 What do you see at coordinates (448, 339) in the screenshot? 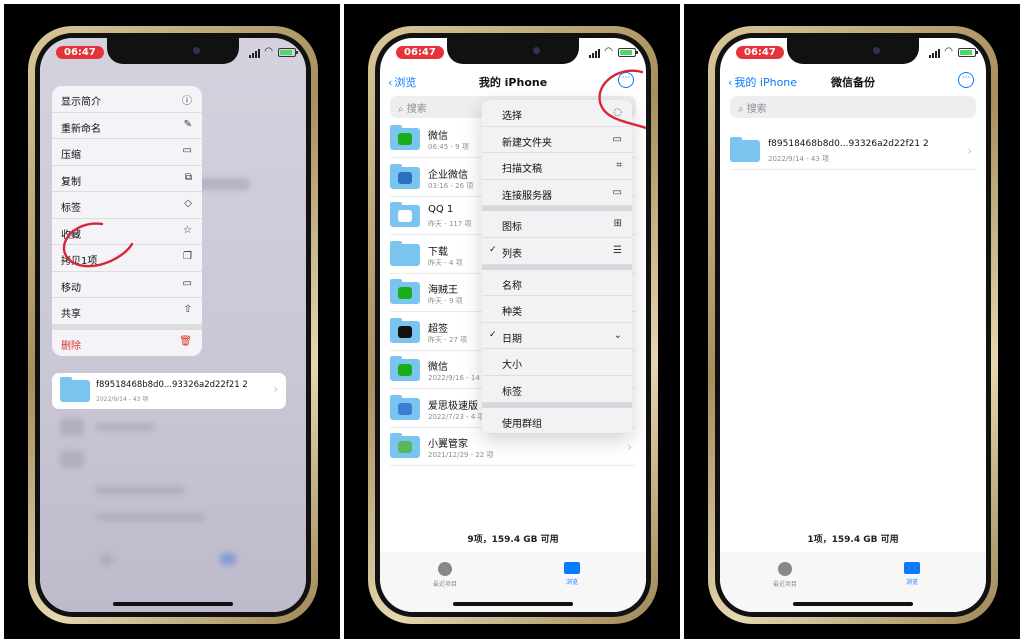
I see `file-meta: 昨天 - 27 项` at bounding box center [448, 339].